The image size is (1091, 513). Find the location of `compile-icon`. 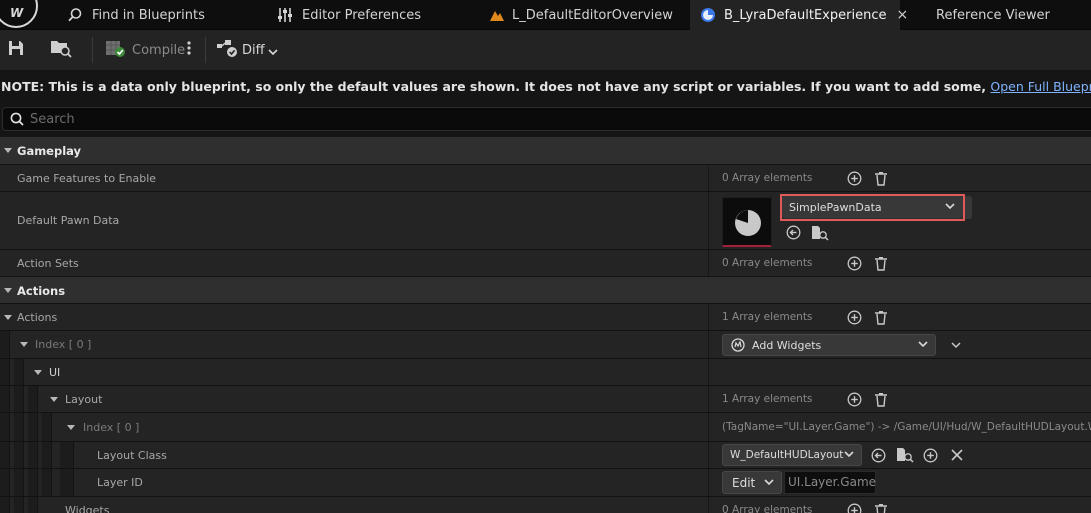

compile-icon is located at coordinates (115, 50).